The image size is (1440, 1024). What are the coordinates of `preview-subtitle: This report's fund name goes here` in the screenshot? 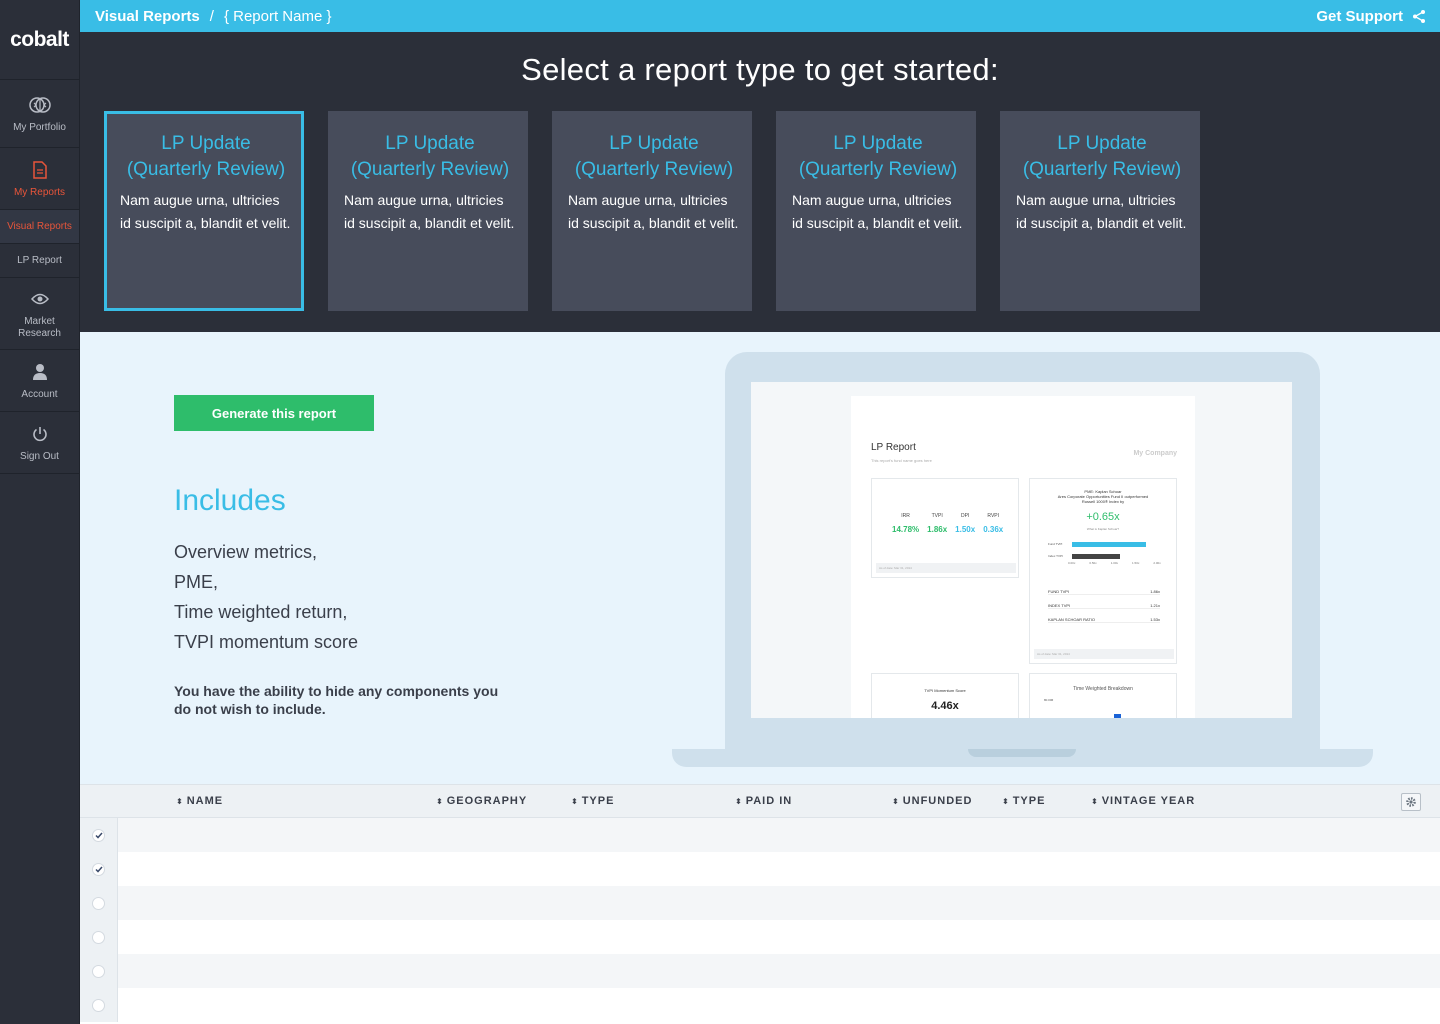 It's located at (901, 460).